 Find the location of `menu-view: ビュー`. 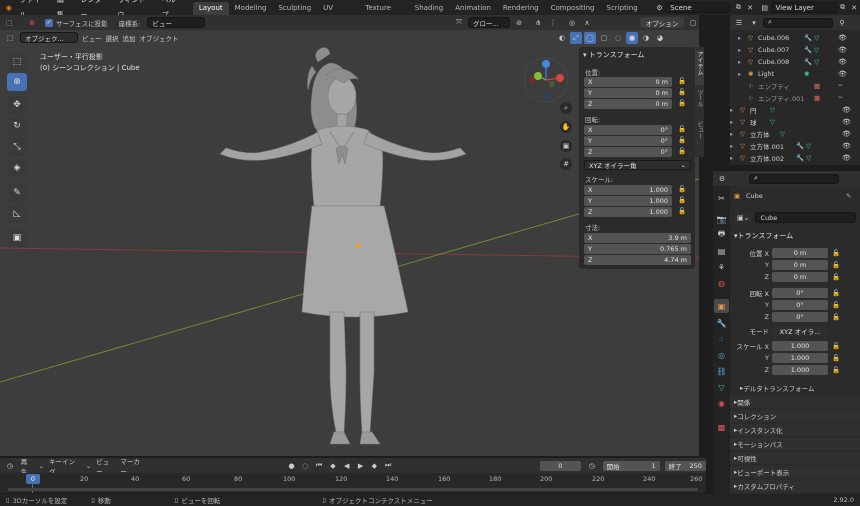

menu-view: ビュー is located at coordinates (92, 38).